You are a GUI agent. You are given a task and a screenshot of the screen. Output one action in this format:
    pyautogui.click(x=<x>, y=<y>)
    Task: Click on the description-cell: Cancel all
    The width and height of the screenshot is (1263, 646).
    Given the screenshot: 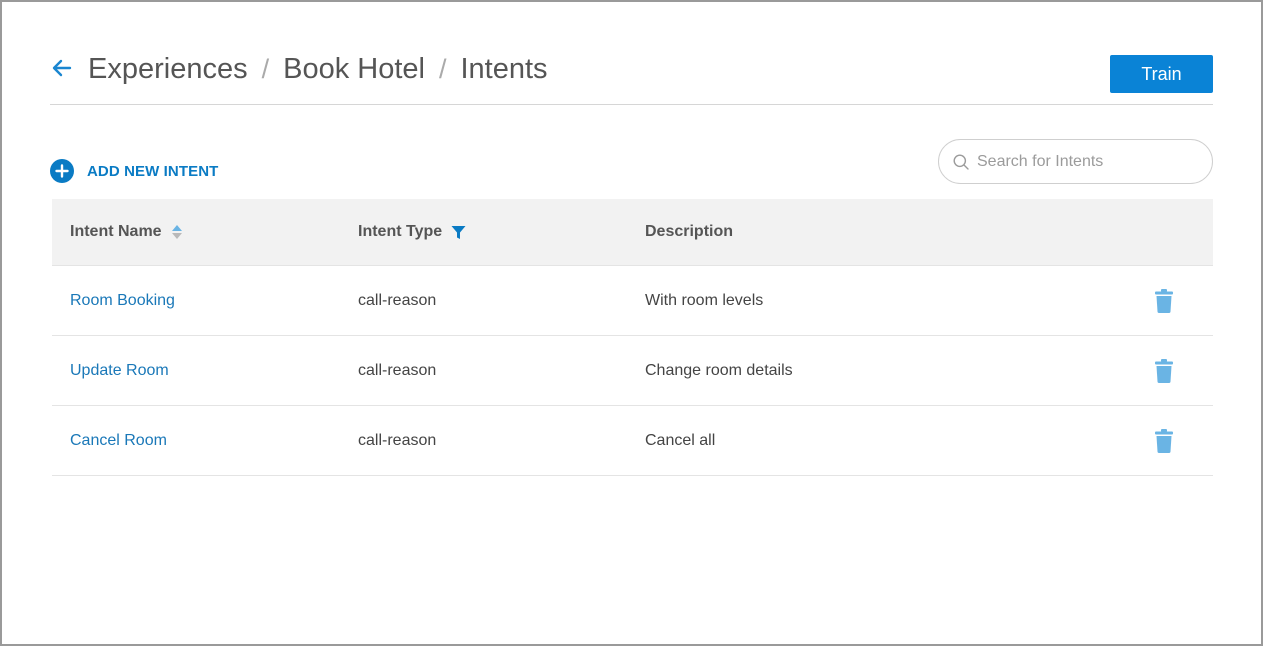 What is the action you would take?
    pyautogui.click(x=680, y=440)
    